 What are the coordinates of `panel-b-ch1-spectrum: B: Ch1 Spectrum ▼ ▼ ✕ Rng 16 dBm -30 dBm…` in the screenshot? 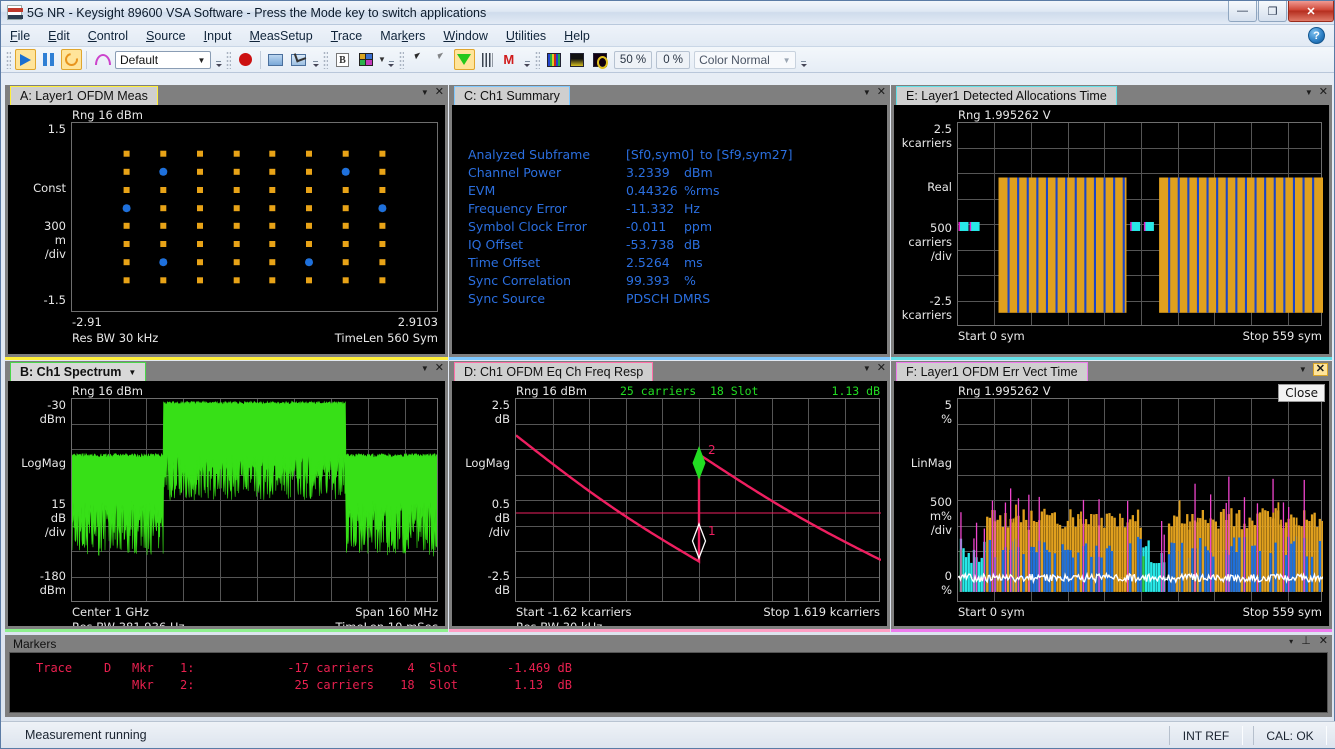 It's located at (226, 496).